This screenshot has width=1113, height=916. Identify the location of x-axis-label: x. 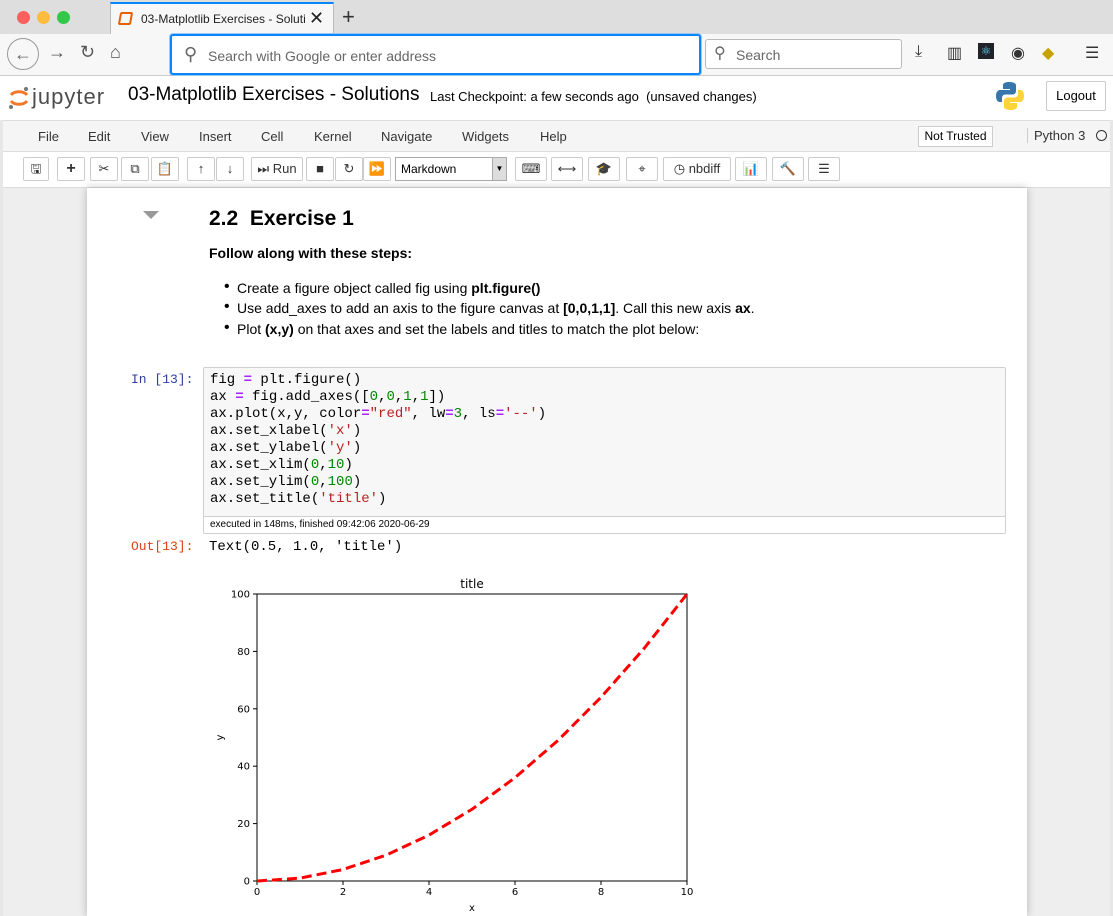
(472, 908).